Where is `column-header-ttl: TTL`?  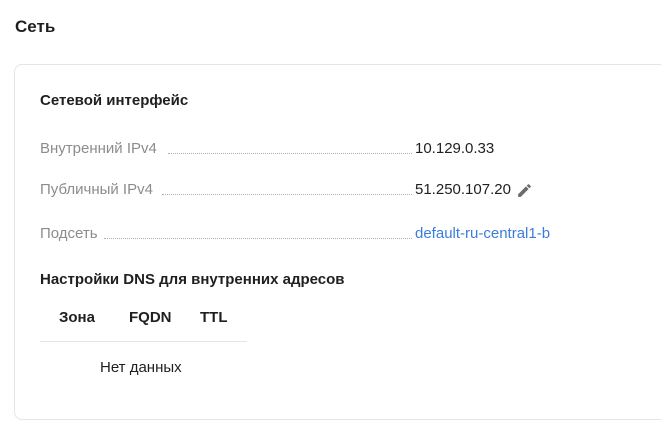 column-header-ttl: TTL is located at coordinates (214, 318).